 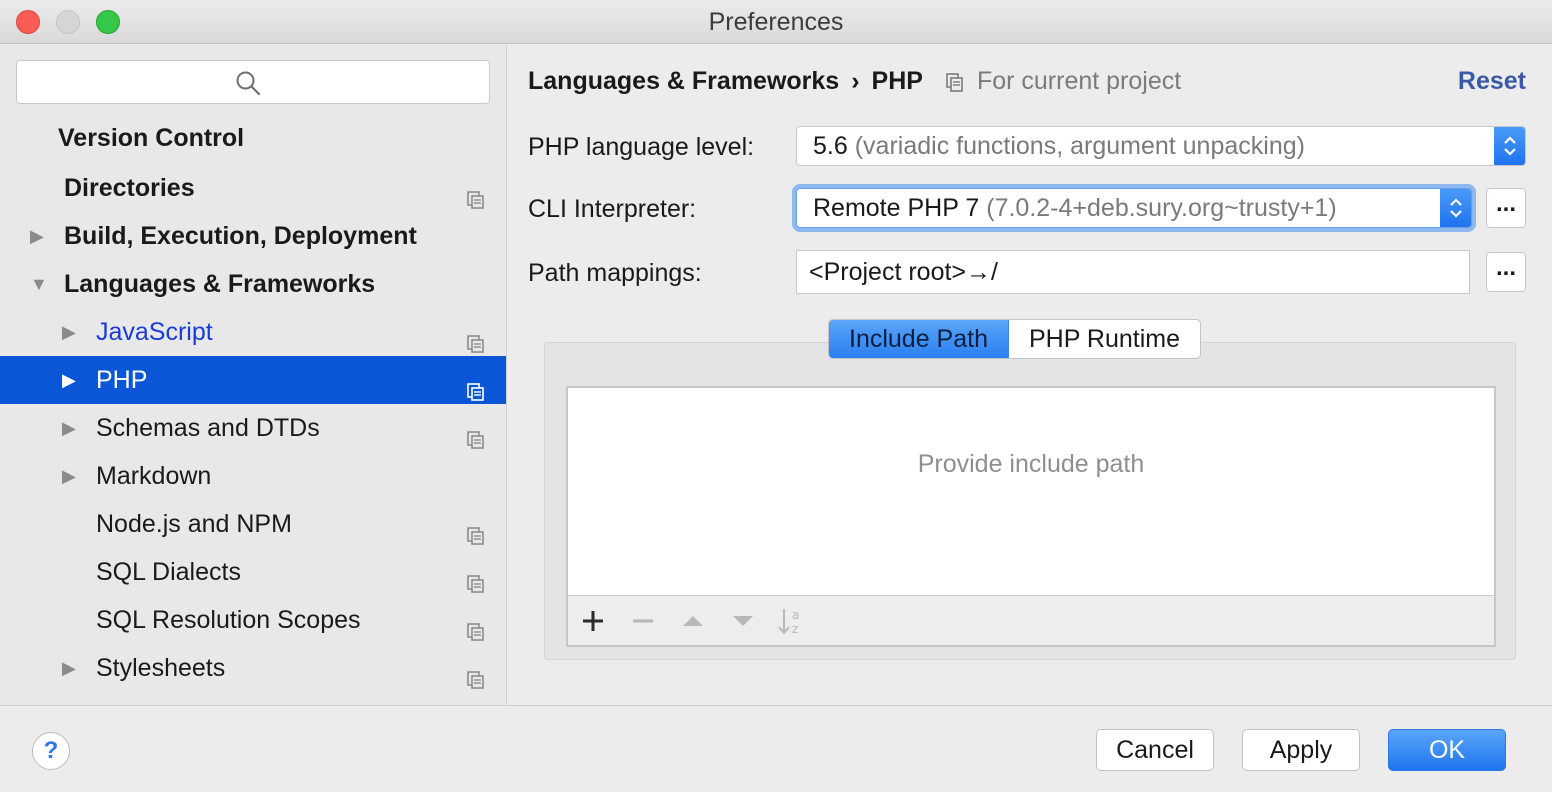 What do you see at coordinates (795, 629) in the screenshot?
I see `svg-text: z` at bounding box center [795, 629].